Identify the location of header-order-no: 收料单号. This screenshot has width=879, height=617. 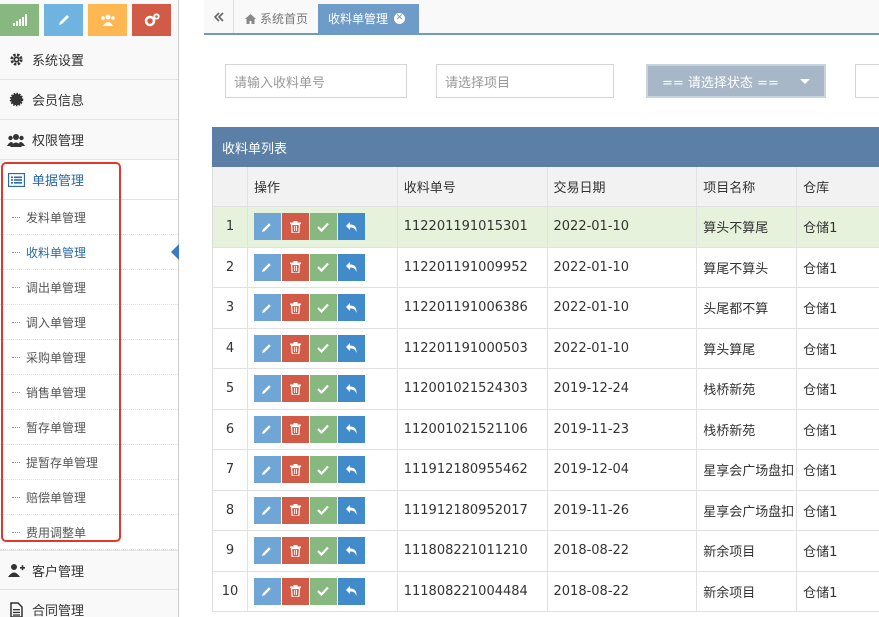
(473, 186).